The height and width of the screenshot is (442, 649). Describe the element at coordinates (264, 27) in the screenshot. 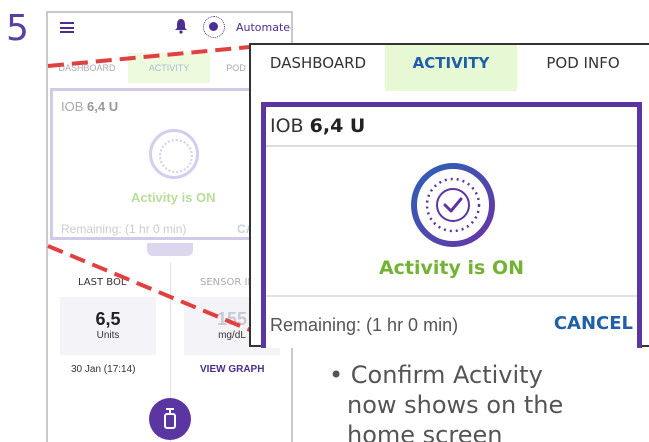

I see `mode-status-label: Automated` at that location.